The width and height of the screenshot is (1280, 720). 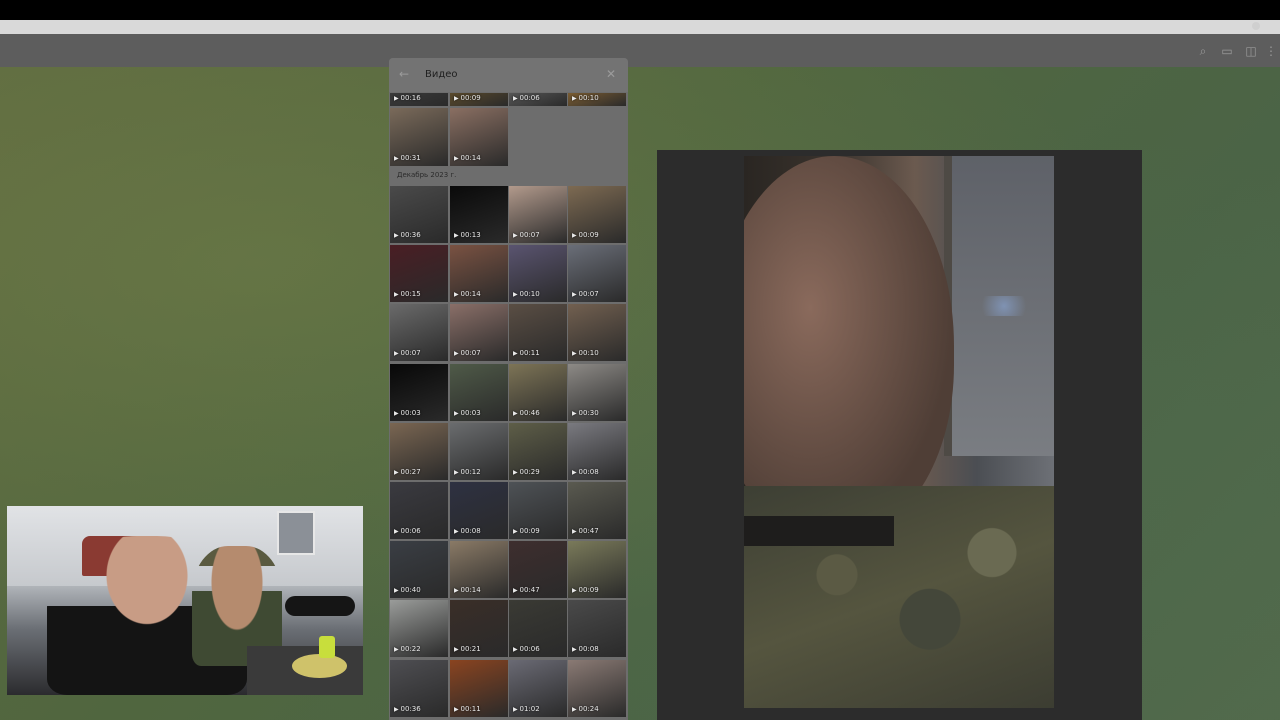 I want to click on video-thumbnail: 01:02, so click(x=538, y=688).